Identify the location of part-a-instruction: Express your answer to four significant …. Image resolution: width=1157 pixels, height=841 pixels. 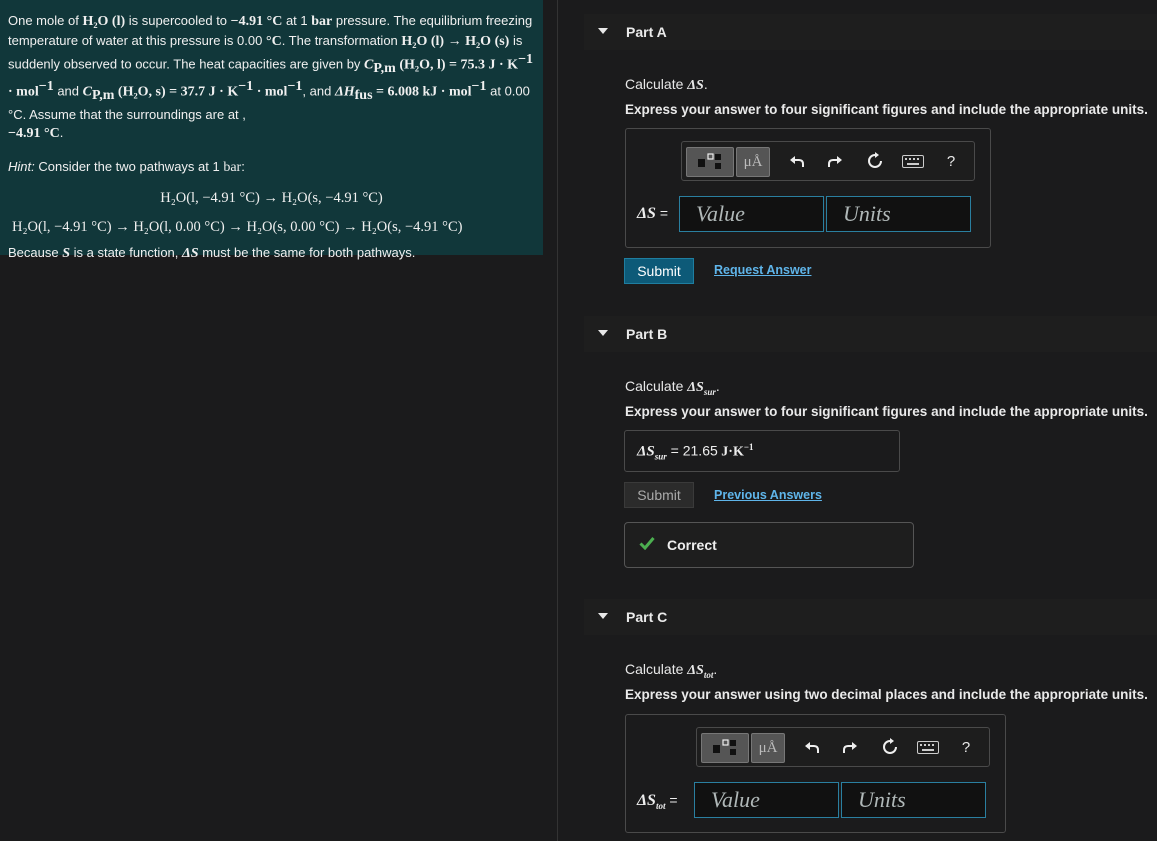
(886, 109).